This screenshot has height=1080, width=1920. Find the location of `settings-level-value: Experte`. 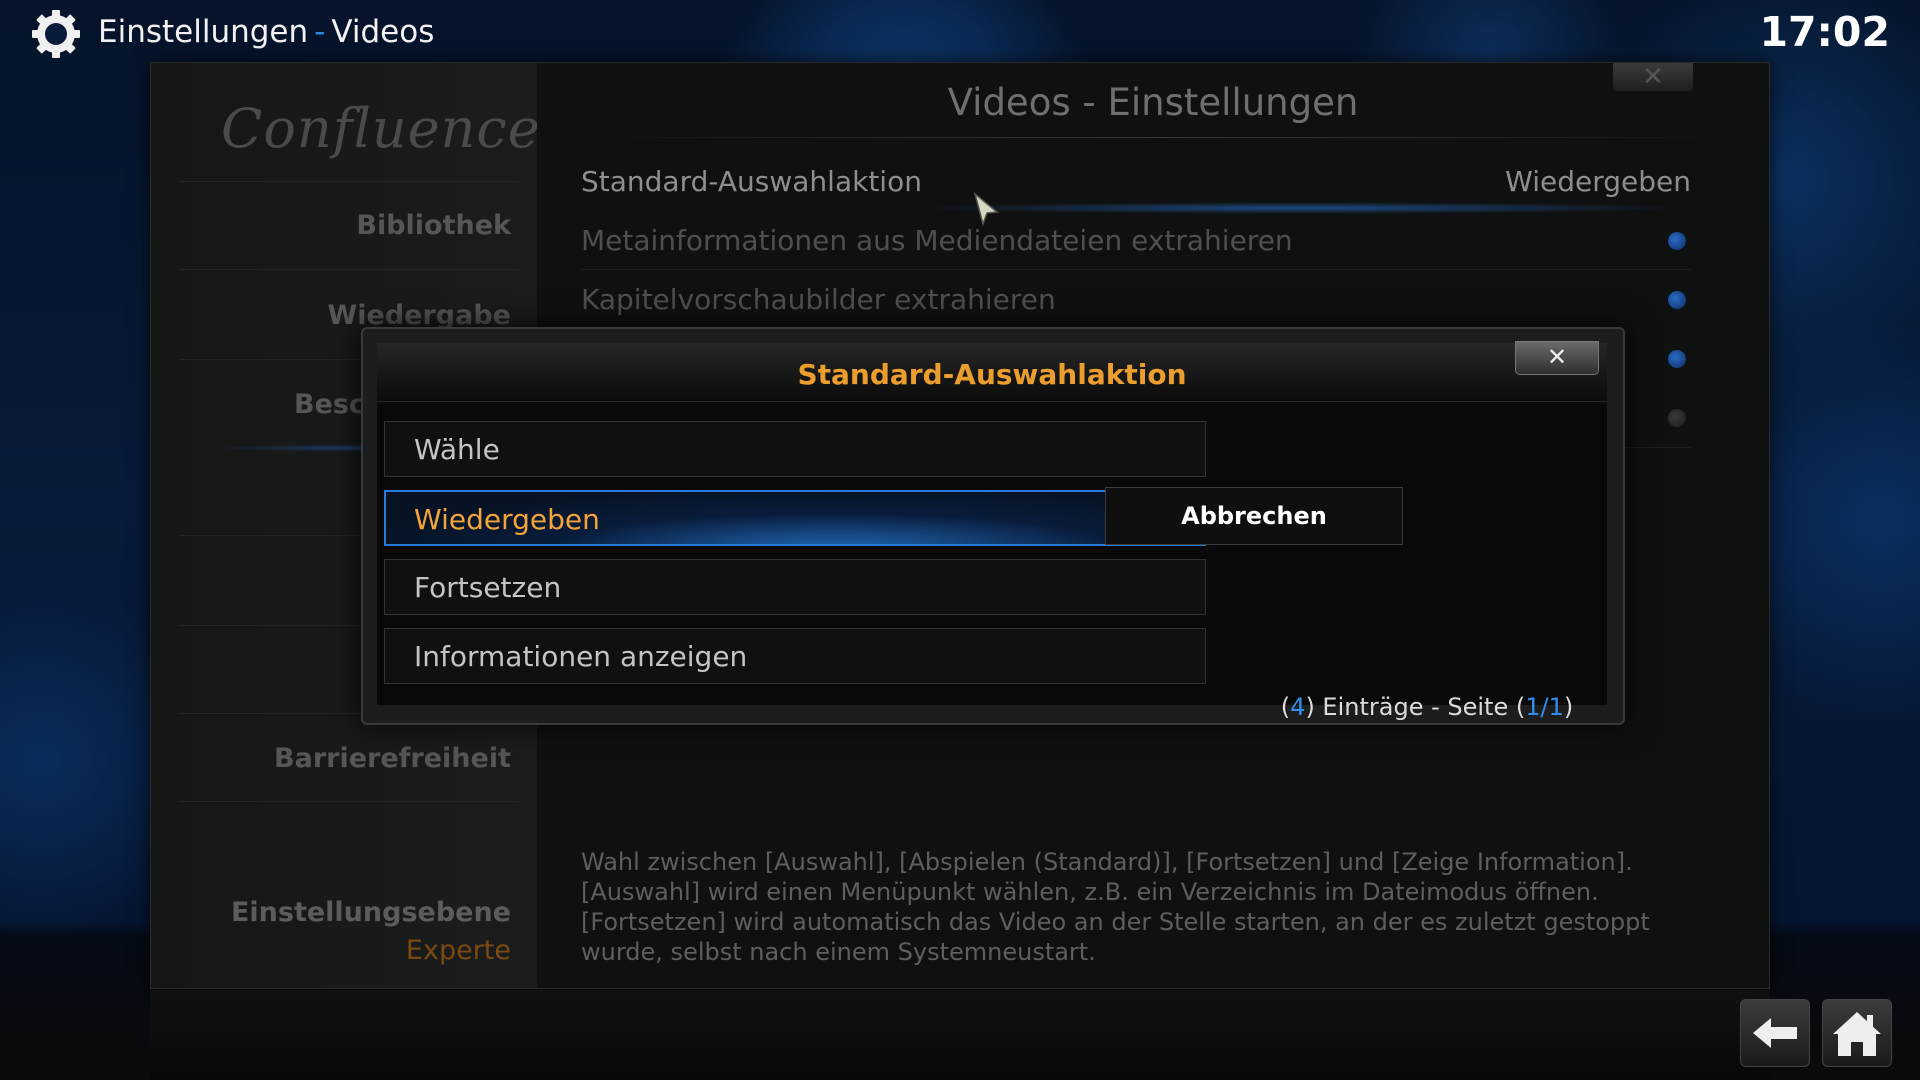

settings-level-value: Experte is located at coordinates (341, 951).